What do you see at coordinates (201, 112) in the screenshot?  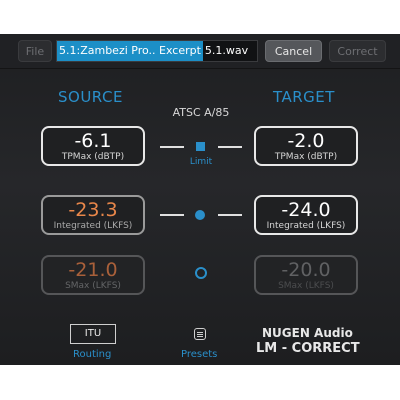 I see `standard-name: ATSC A/85` at bounding box center [201, 112].